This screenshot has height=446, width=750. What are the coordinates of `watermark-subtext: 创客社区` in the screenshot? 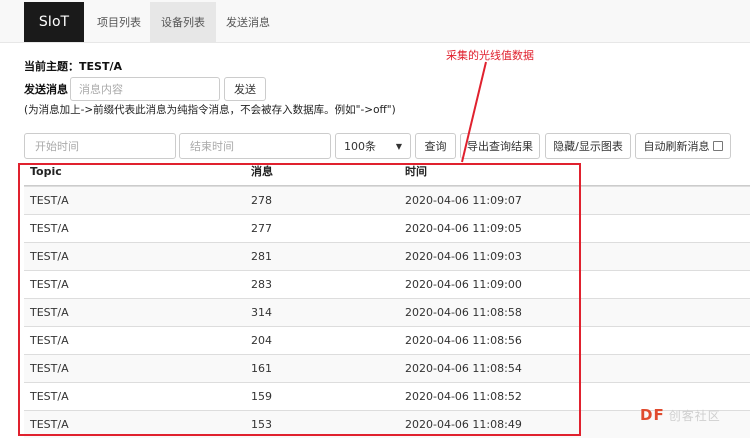 It's located at (694, 416).